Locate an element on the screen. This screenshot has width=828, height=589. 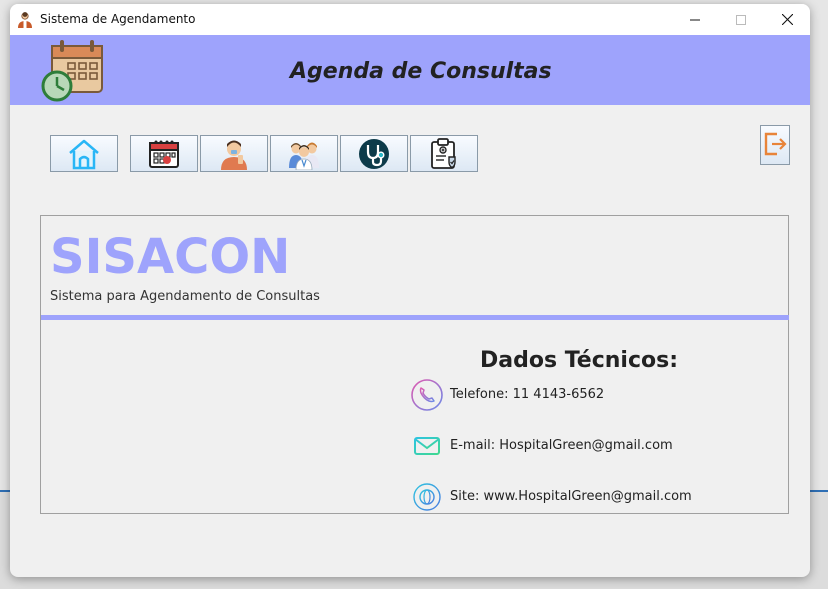
phone-icon is located at coordinates (427, 395).